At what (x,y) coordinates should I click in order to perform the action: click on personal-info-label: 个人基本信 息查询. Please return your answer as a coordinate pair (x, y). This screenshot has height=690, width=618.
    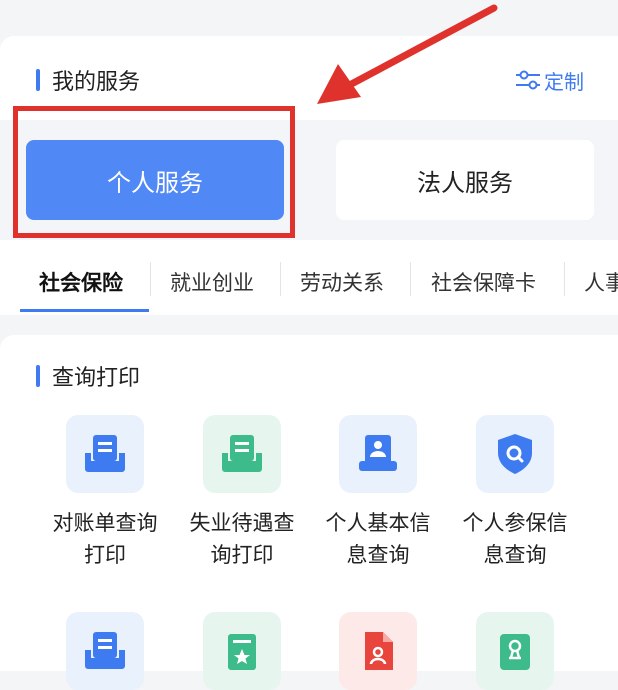
    Looking at the image, I should click on (378, 539).